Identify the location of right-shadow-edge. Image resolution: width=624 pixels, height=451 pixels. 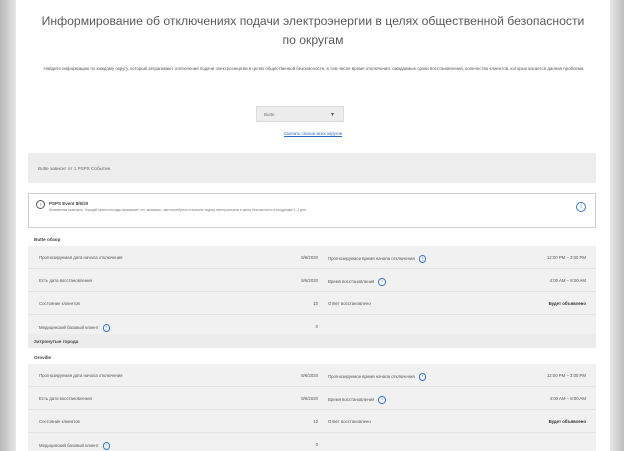
(617, 225).